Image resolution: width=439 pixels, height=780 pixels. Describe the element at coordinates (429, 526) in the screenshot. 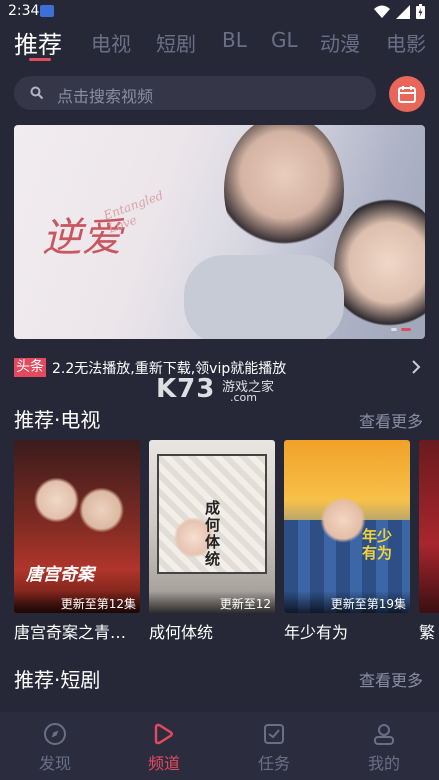

I see `poster-image` at that location.